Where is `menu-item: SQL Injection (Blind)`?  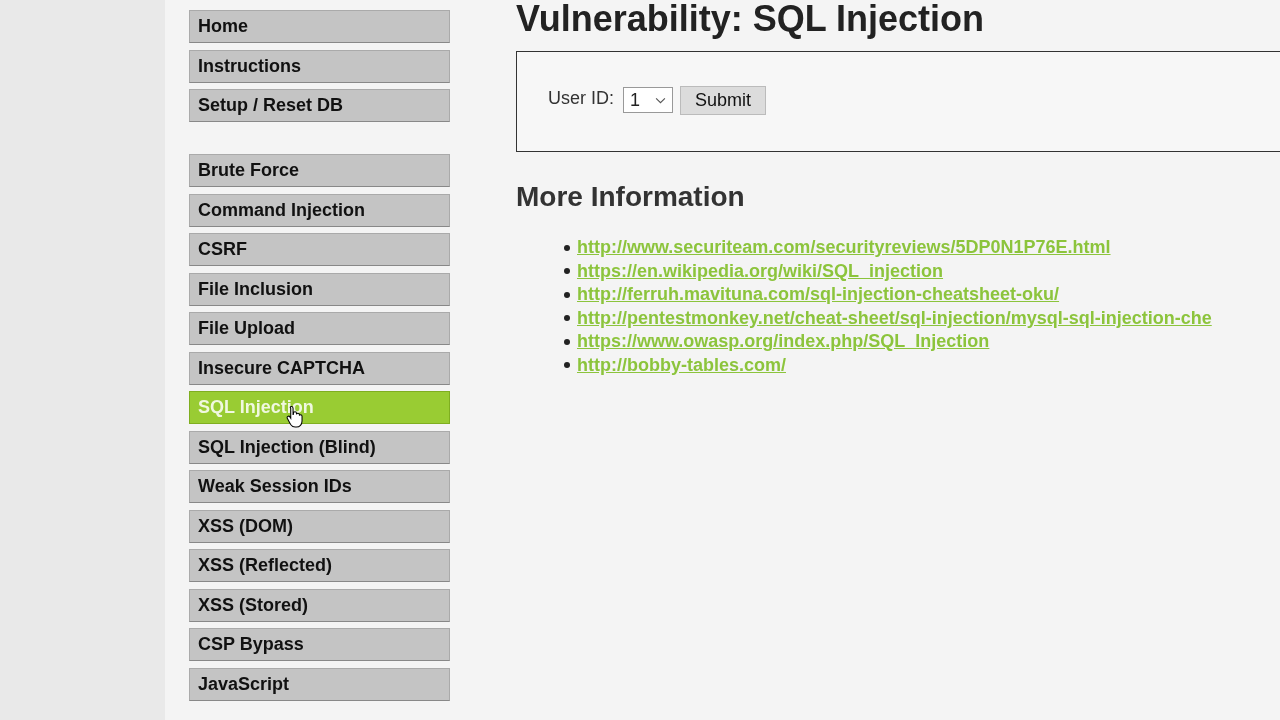
menu-item: SQL Injection (Blind) is located at coordinates (319, 447).